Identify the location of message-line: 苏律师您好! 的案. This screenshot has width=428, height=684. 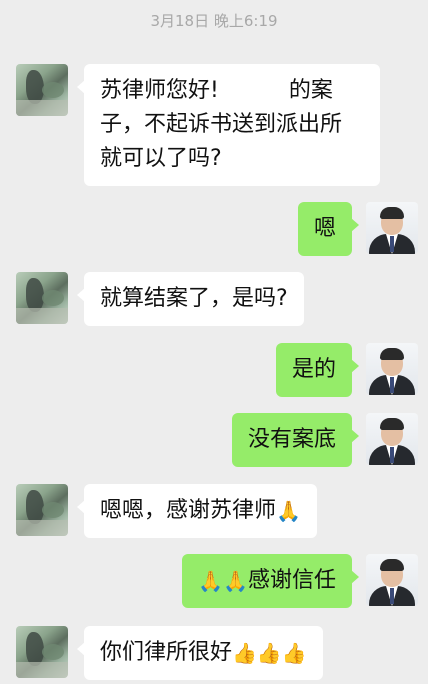
(232, 91).